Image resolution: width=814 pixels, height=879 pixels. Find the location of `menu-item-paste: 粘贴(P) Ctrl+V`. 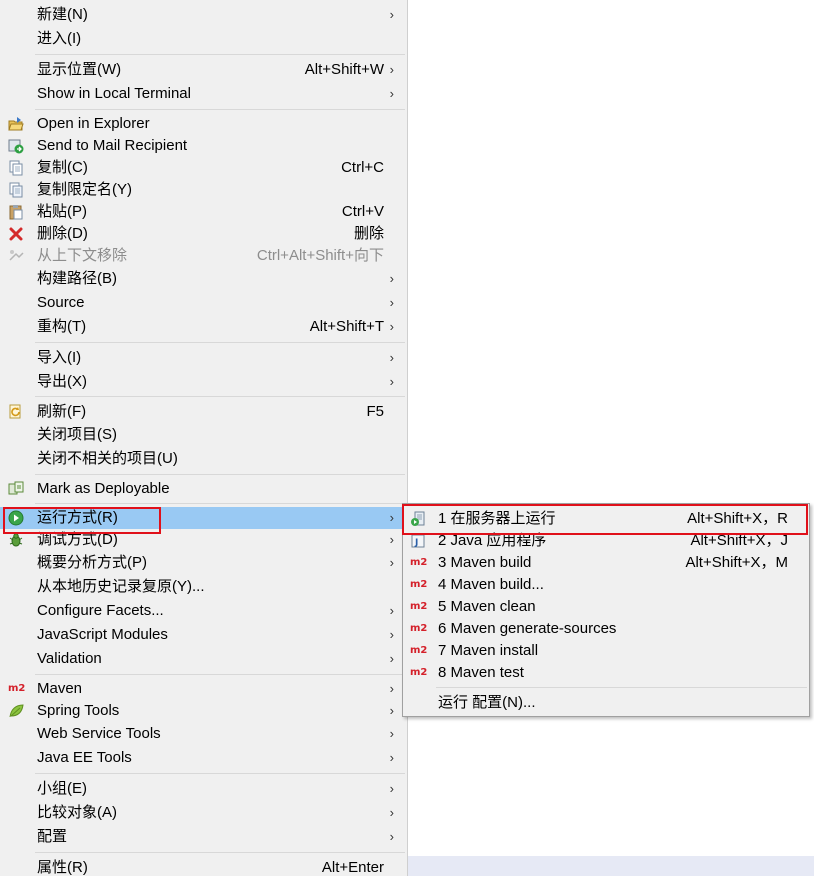

menu-item-paste: 粘贴(P) Ctrl+V is located at coordinates (203, 212).